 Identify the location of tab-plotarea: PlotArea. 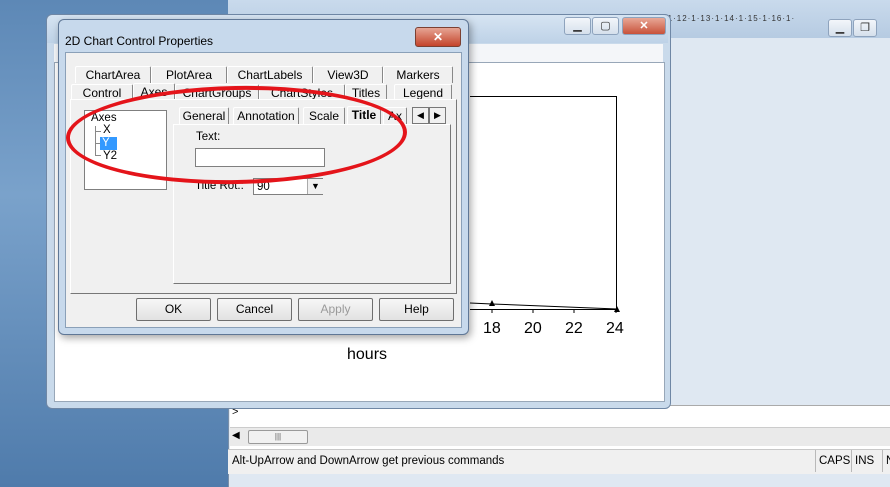
(189, 74).